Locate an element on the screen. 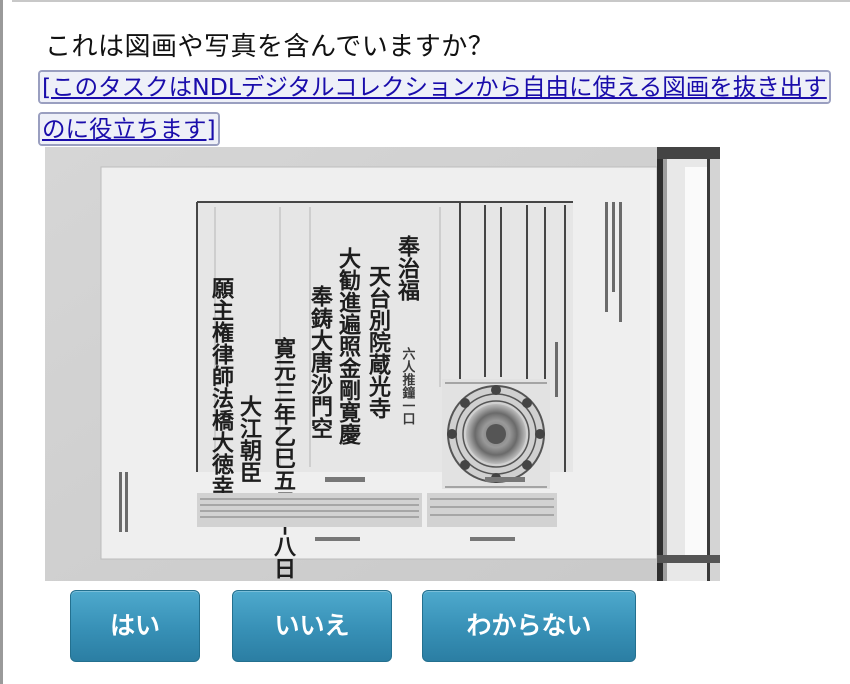 The image size is (850, 684). svg-text: 六人推鐘一口 is located at coordinates (408, 385).